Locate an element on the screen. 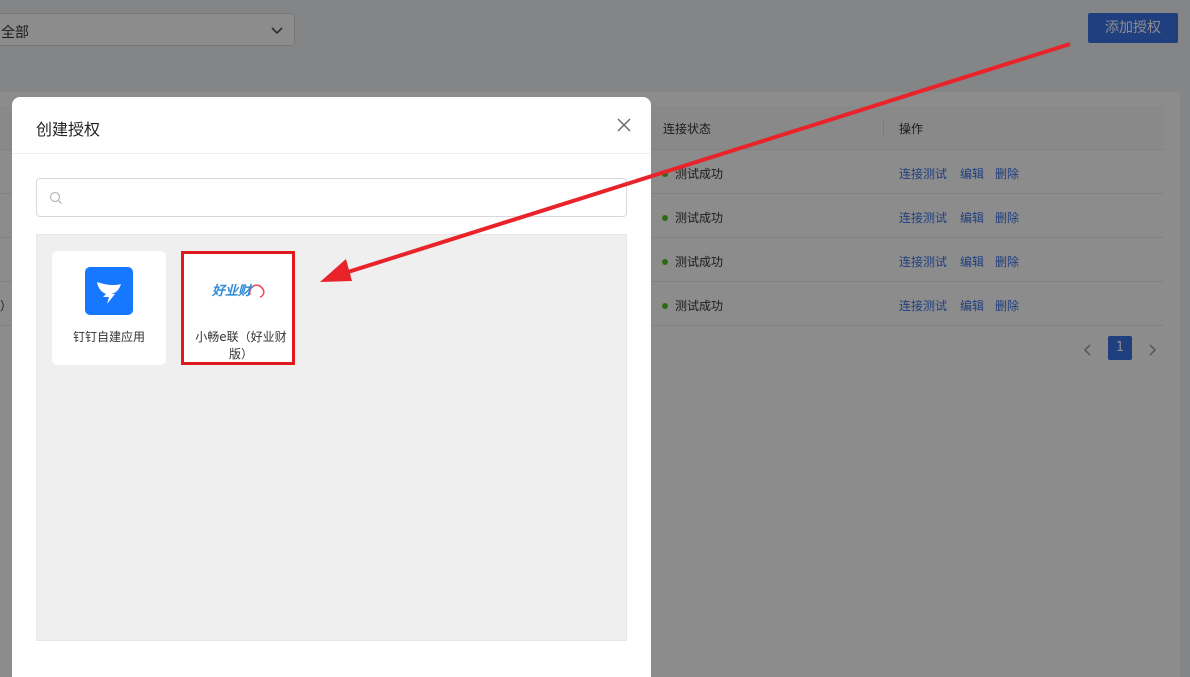 Image resolution: width=1190 pixels, height=677 pixels. search-icon is located at coordinates (55, 197).